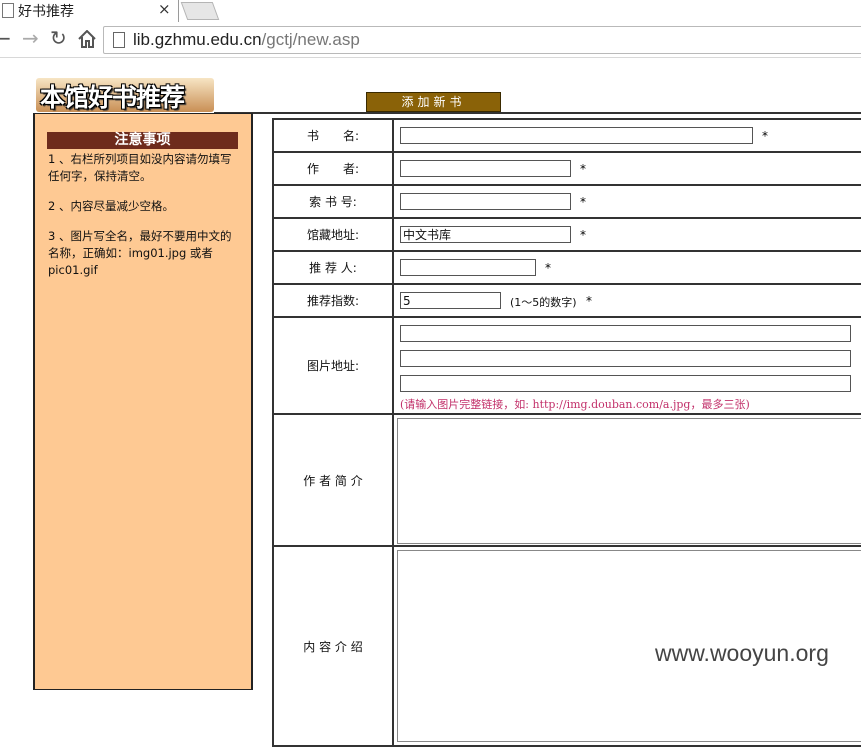  I want to click on callno-cell: *, so click(627, 201).